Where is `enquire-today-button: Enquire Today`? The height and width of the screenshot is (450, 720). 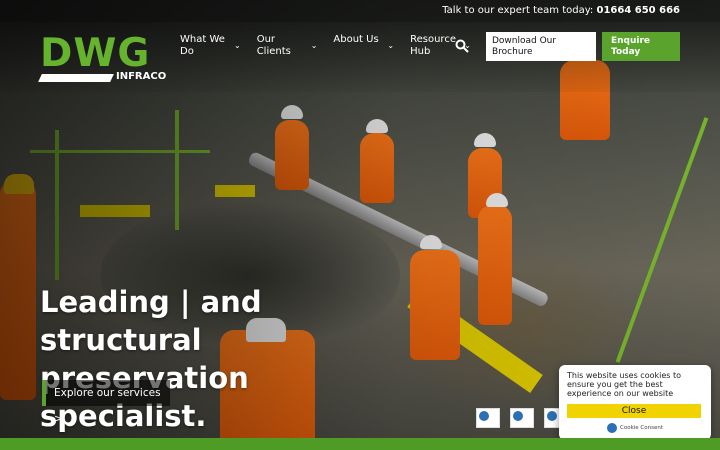
enquire-today-button: Enquire Today is located at coordinates (641, 46).